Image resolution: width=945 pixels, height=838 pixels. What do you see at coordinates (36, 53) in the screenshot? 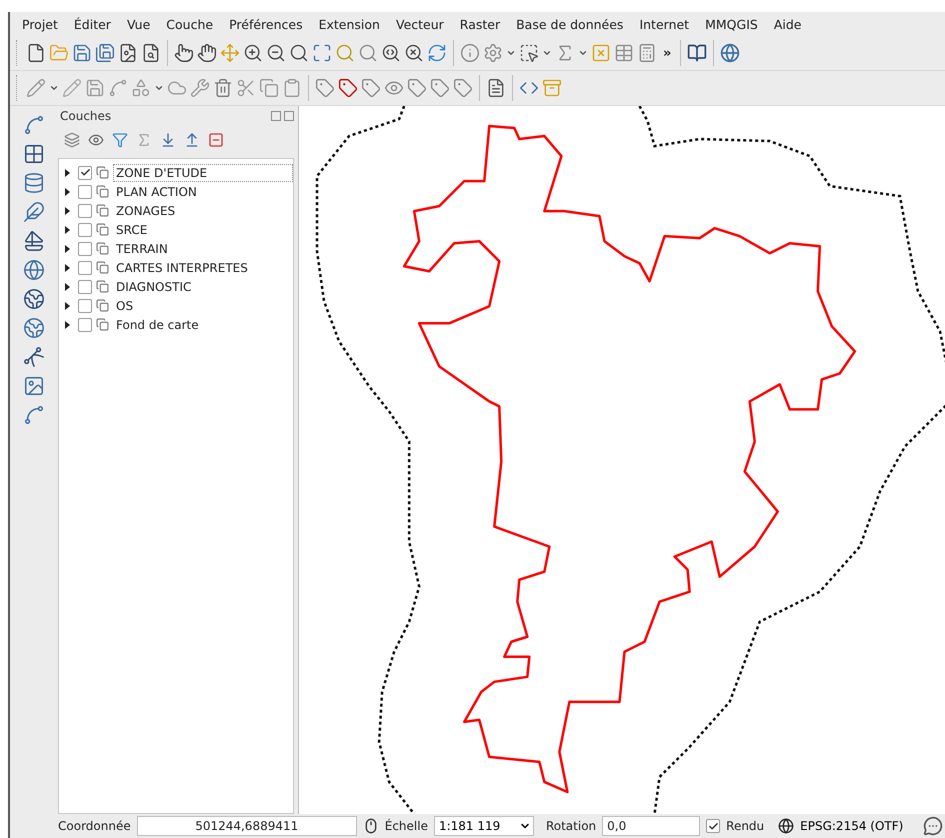
I see `new-file-icon` at bounding box center [36, 53].